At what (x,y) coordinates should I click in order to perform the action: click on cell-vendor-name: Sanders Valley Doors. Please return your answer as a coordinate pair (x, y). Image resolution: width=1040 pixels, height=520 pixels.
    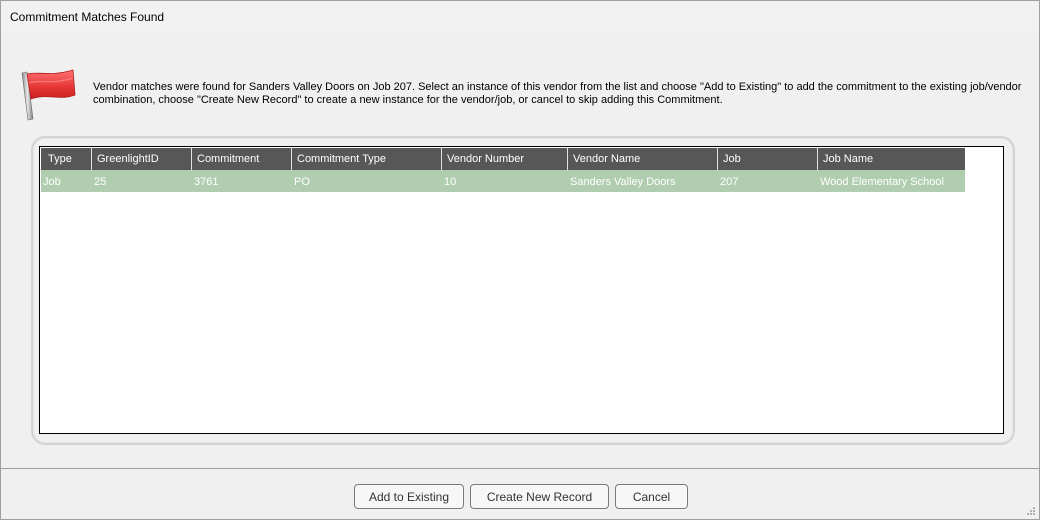
    Looking at the image, I should click on (623, 182).